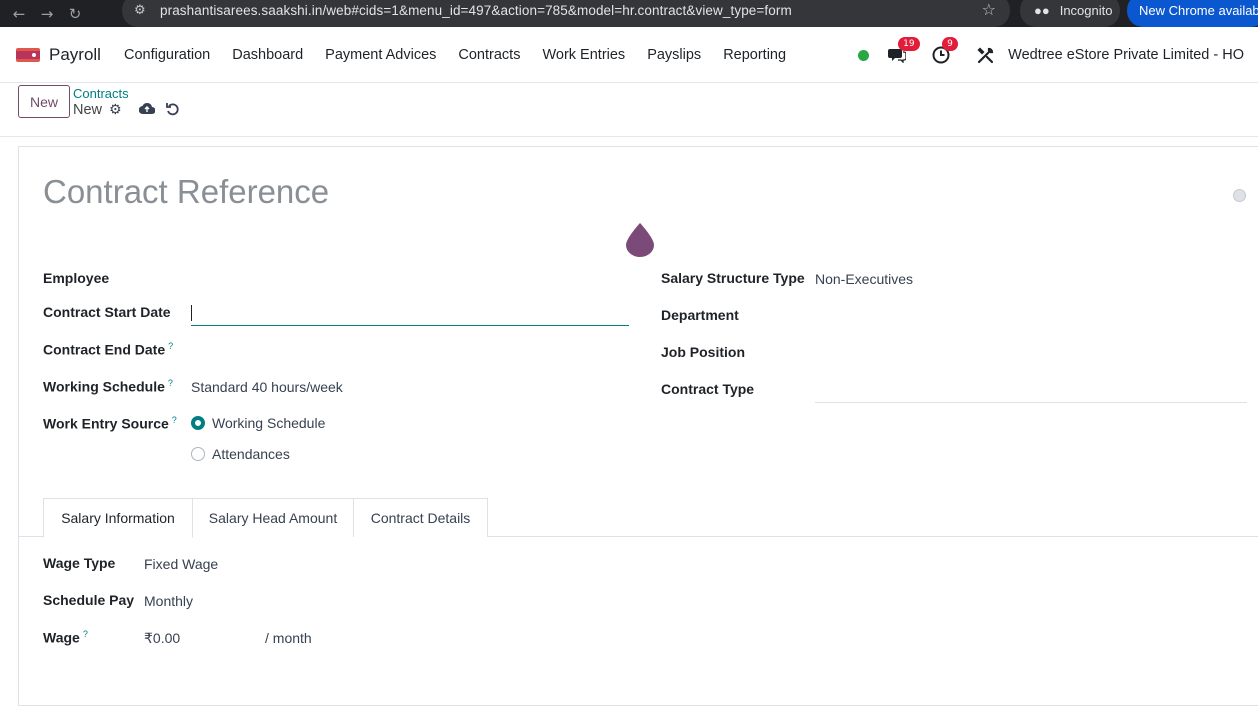  What do you see at coordinates (167, 55) in the screenshot?
I see `menu-configuration: Configuration` at bounding box center [167, 55].